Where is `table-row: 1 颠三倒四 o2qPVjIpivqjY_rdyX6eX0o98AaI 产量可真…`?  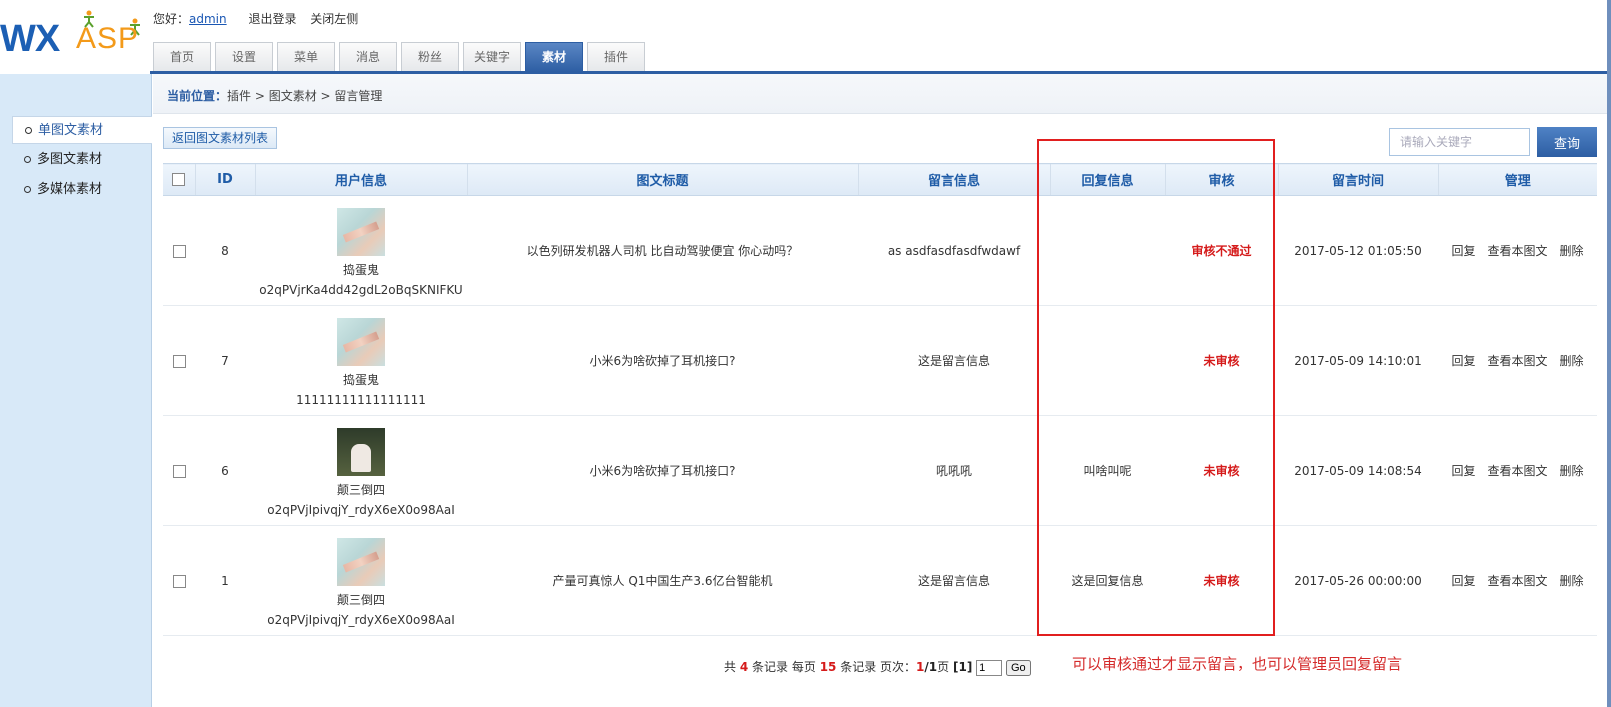 table-row: 1 颠三倒四 o2qPVjIpivqjY_rdyX6eX0o98AaI 产量可真… is located at coordinates (880, 580).